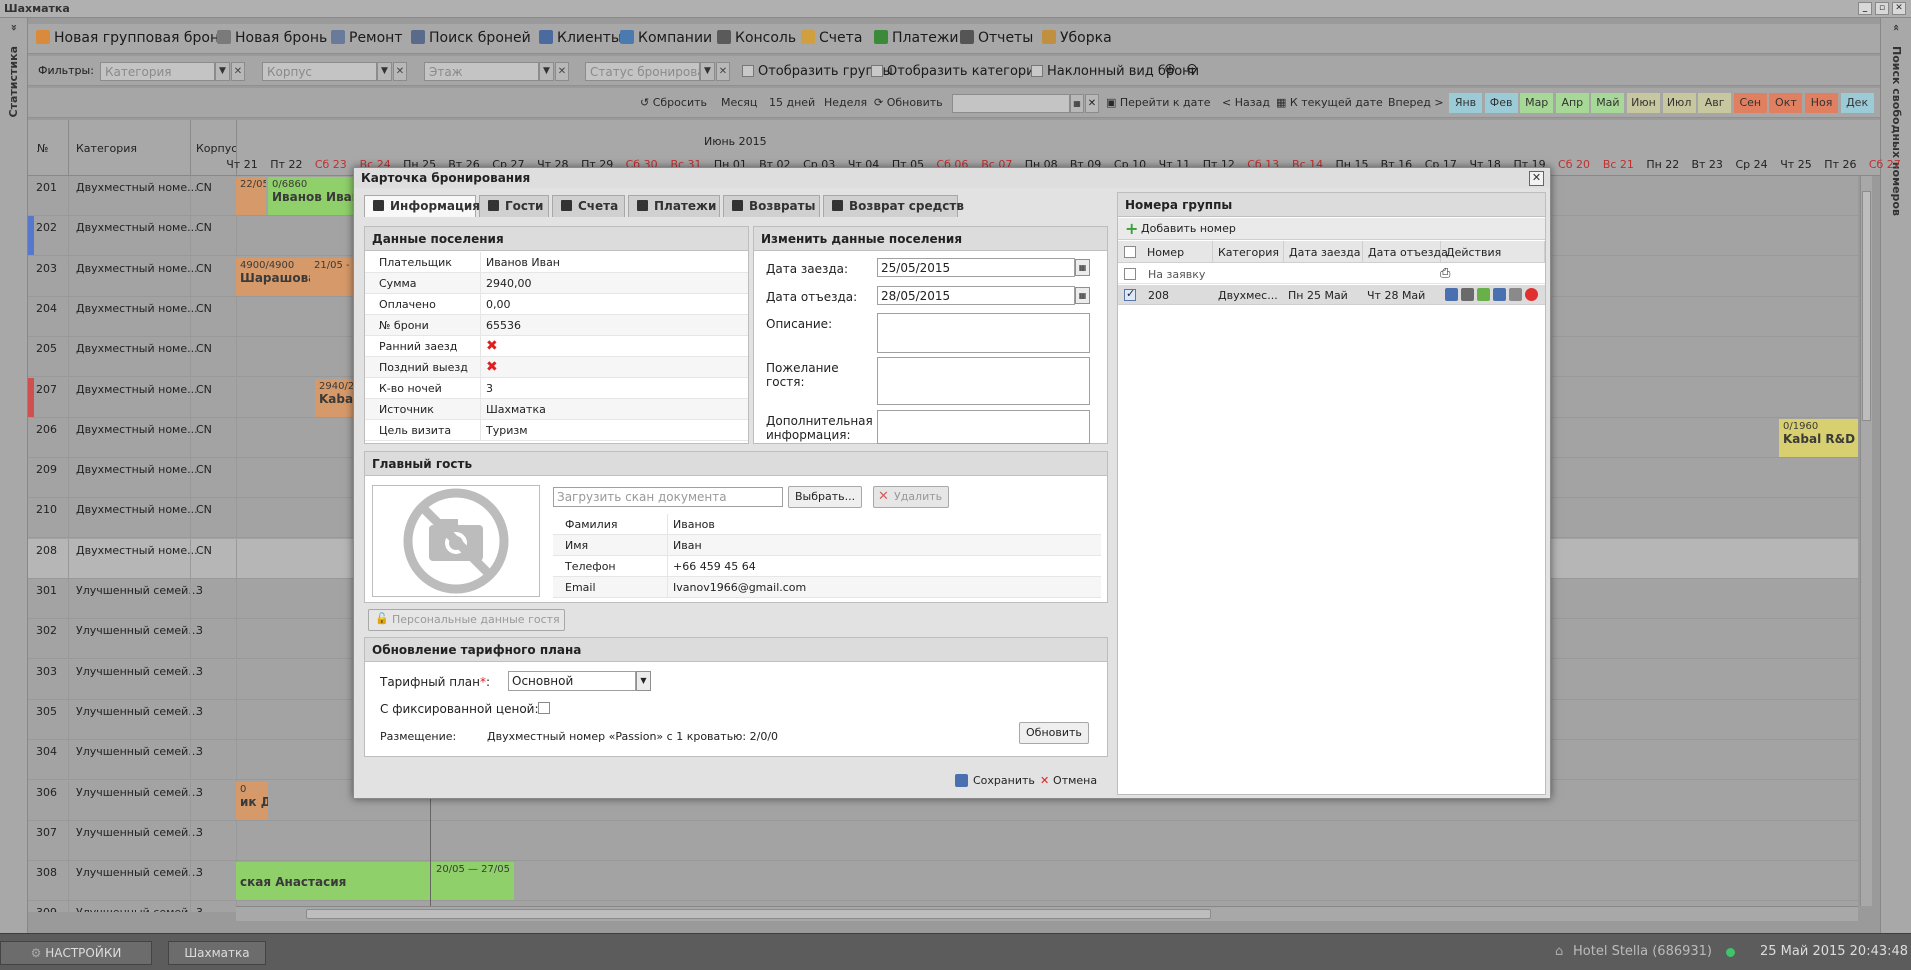 The height and width of the screenshot is (970, 1911). What do you see at coordinates (673, 102) in the screenshot?
I see `reset-button: ↺ Сбросить` at bounding box center [673, 102].